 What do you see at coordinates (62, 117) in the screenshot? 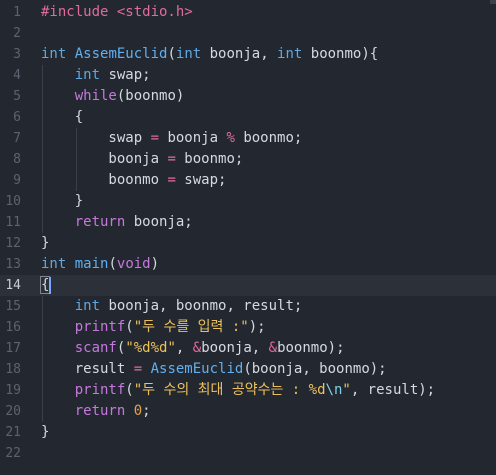
I see `code-text: {` at bounding box center [62, 117].